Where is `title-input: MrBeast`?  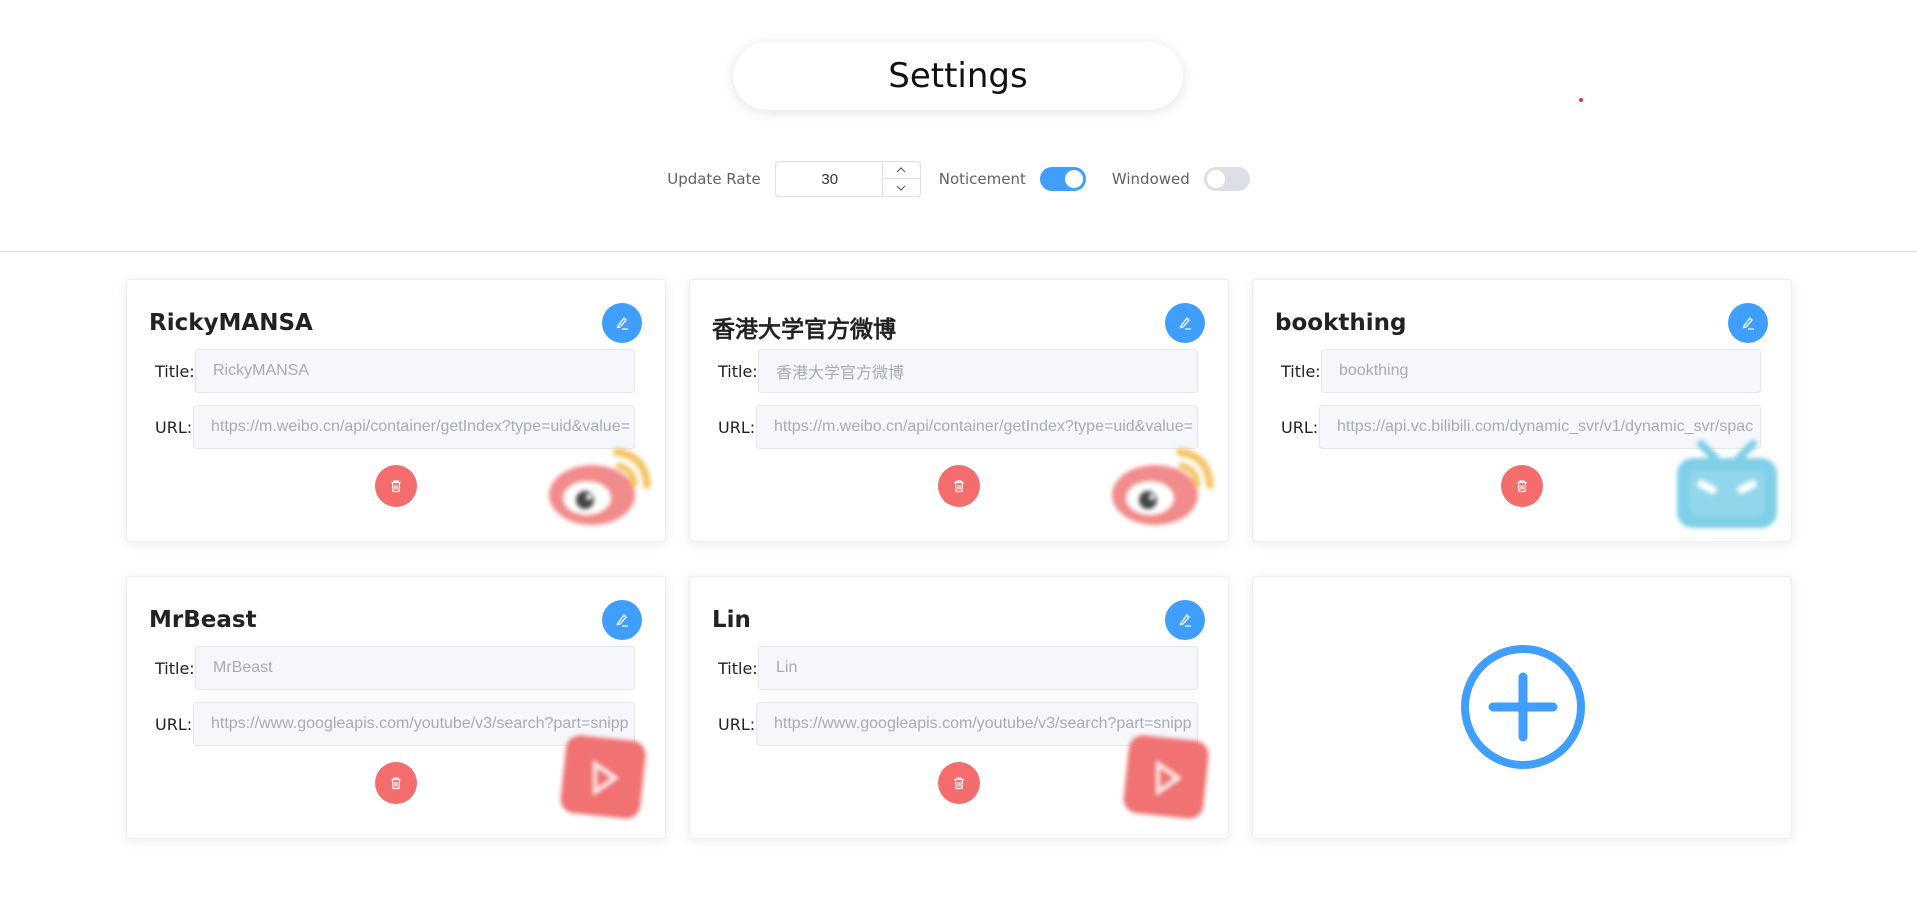 title-input: MrBeast is located at coordinates (415, 668).